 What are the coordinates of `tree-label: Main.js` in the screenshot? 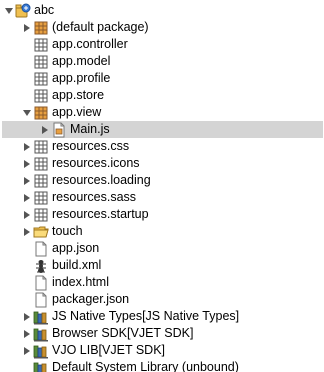 It's located at (90, 129).